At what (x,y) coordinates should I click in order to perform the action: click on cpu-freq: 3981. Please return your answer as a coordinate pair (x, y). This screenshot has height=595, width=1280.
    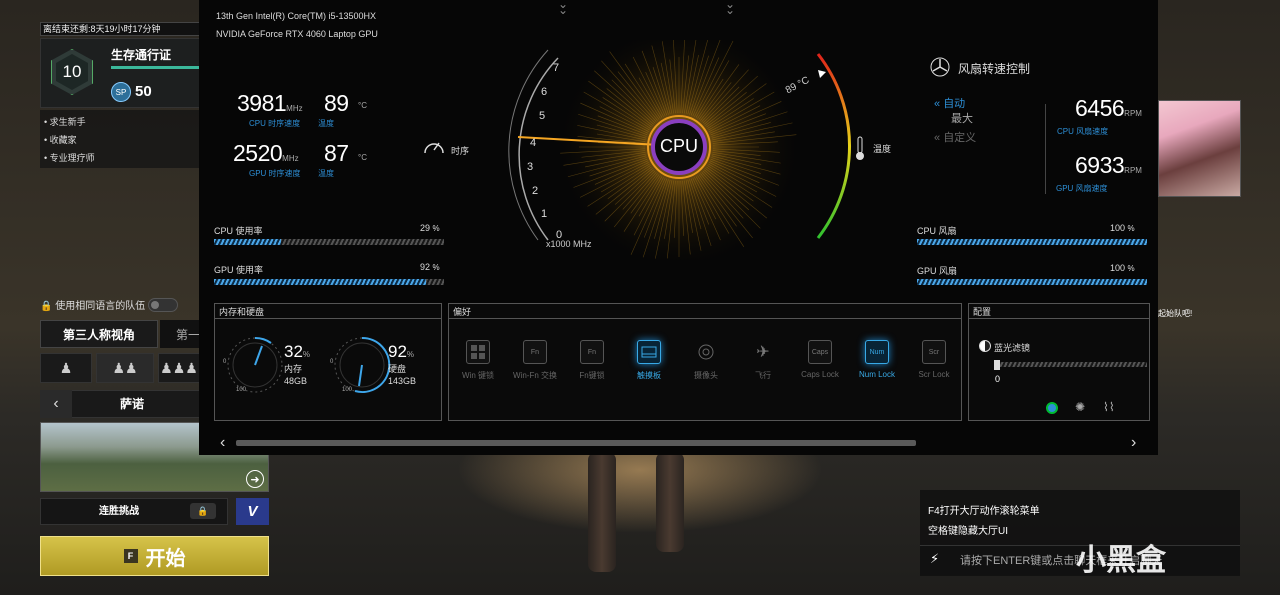
    Looking at the image, I should click on (262, 103).